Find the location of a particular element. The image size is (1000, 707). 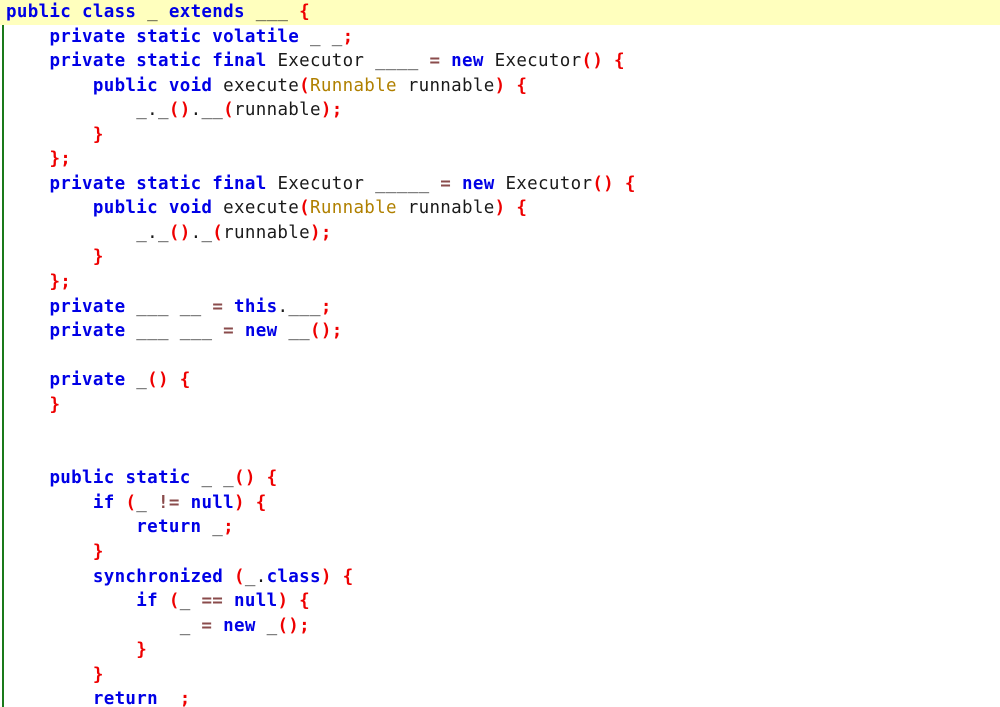

code-line: public class _ extends ___ { is located at coordinates (500, 12).